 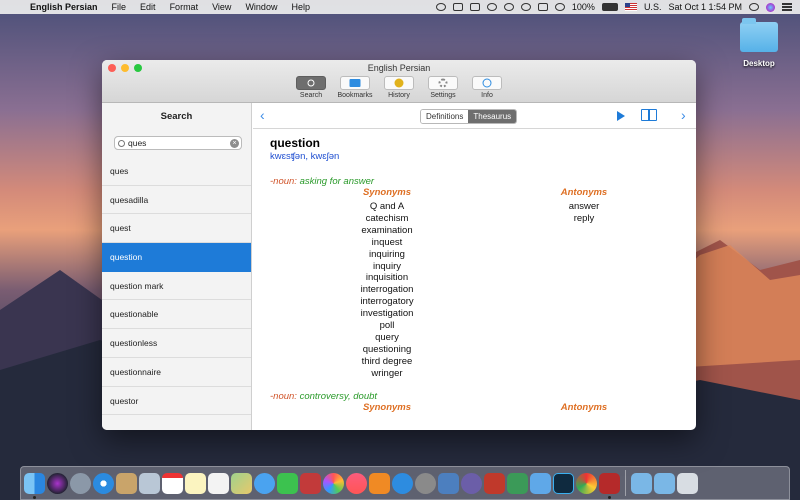 What do you see at coordinates (487, 83) in the screenshot?
I see `info-icon` at bounding box center [487, 83].